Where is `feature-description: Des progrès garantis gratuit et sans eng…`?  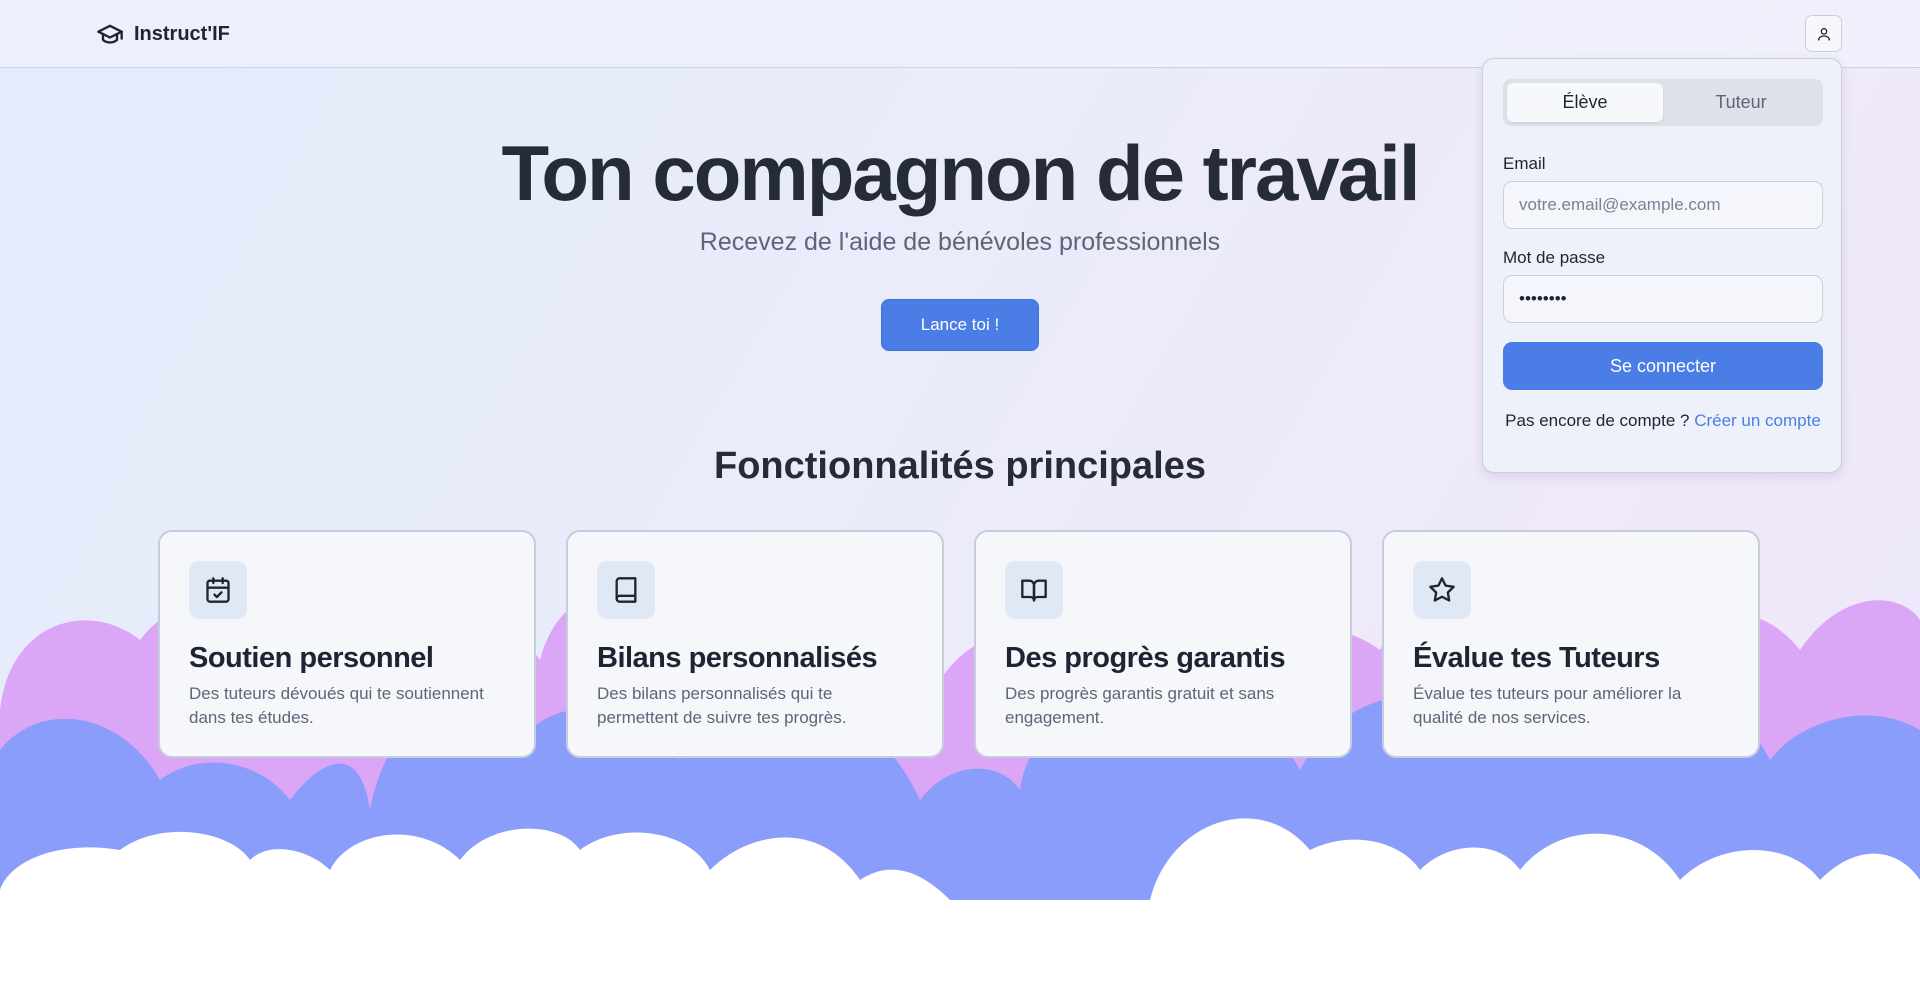
feature-description: Des progrès garantis gratuit et sans eng… is located at coordinates (1140, 705).